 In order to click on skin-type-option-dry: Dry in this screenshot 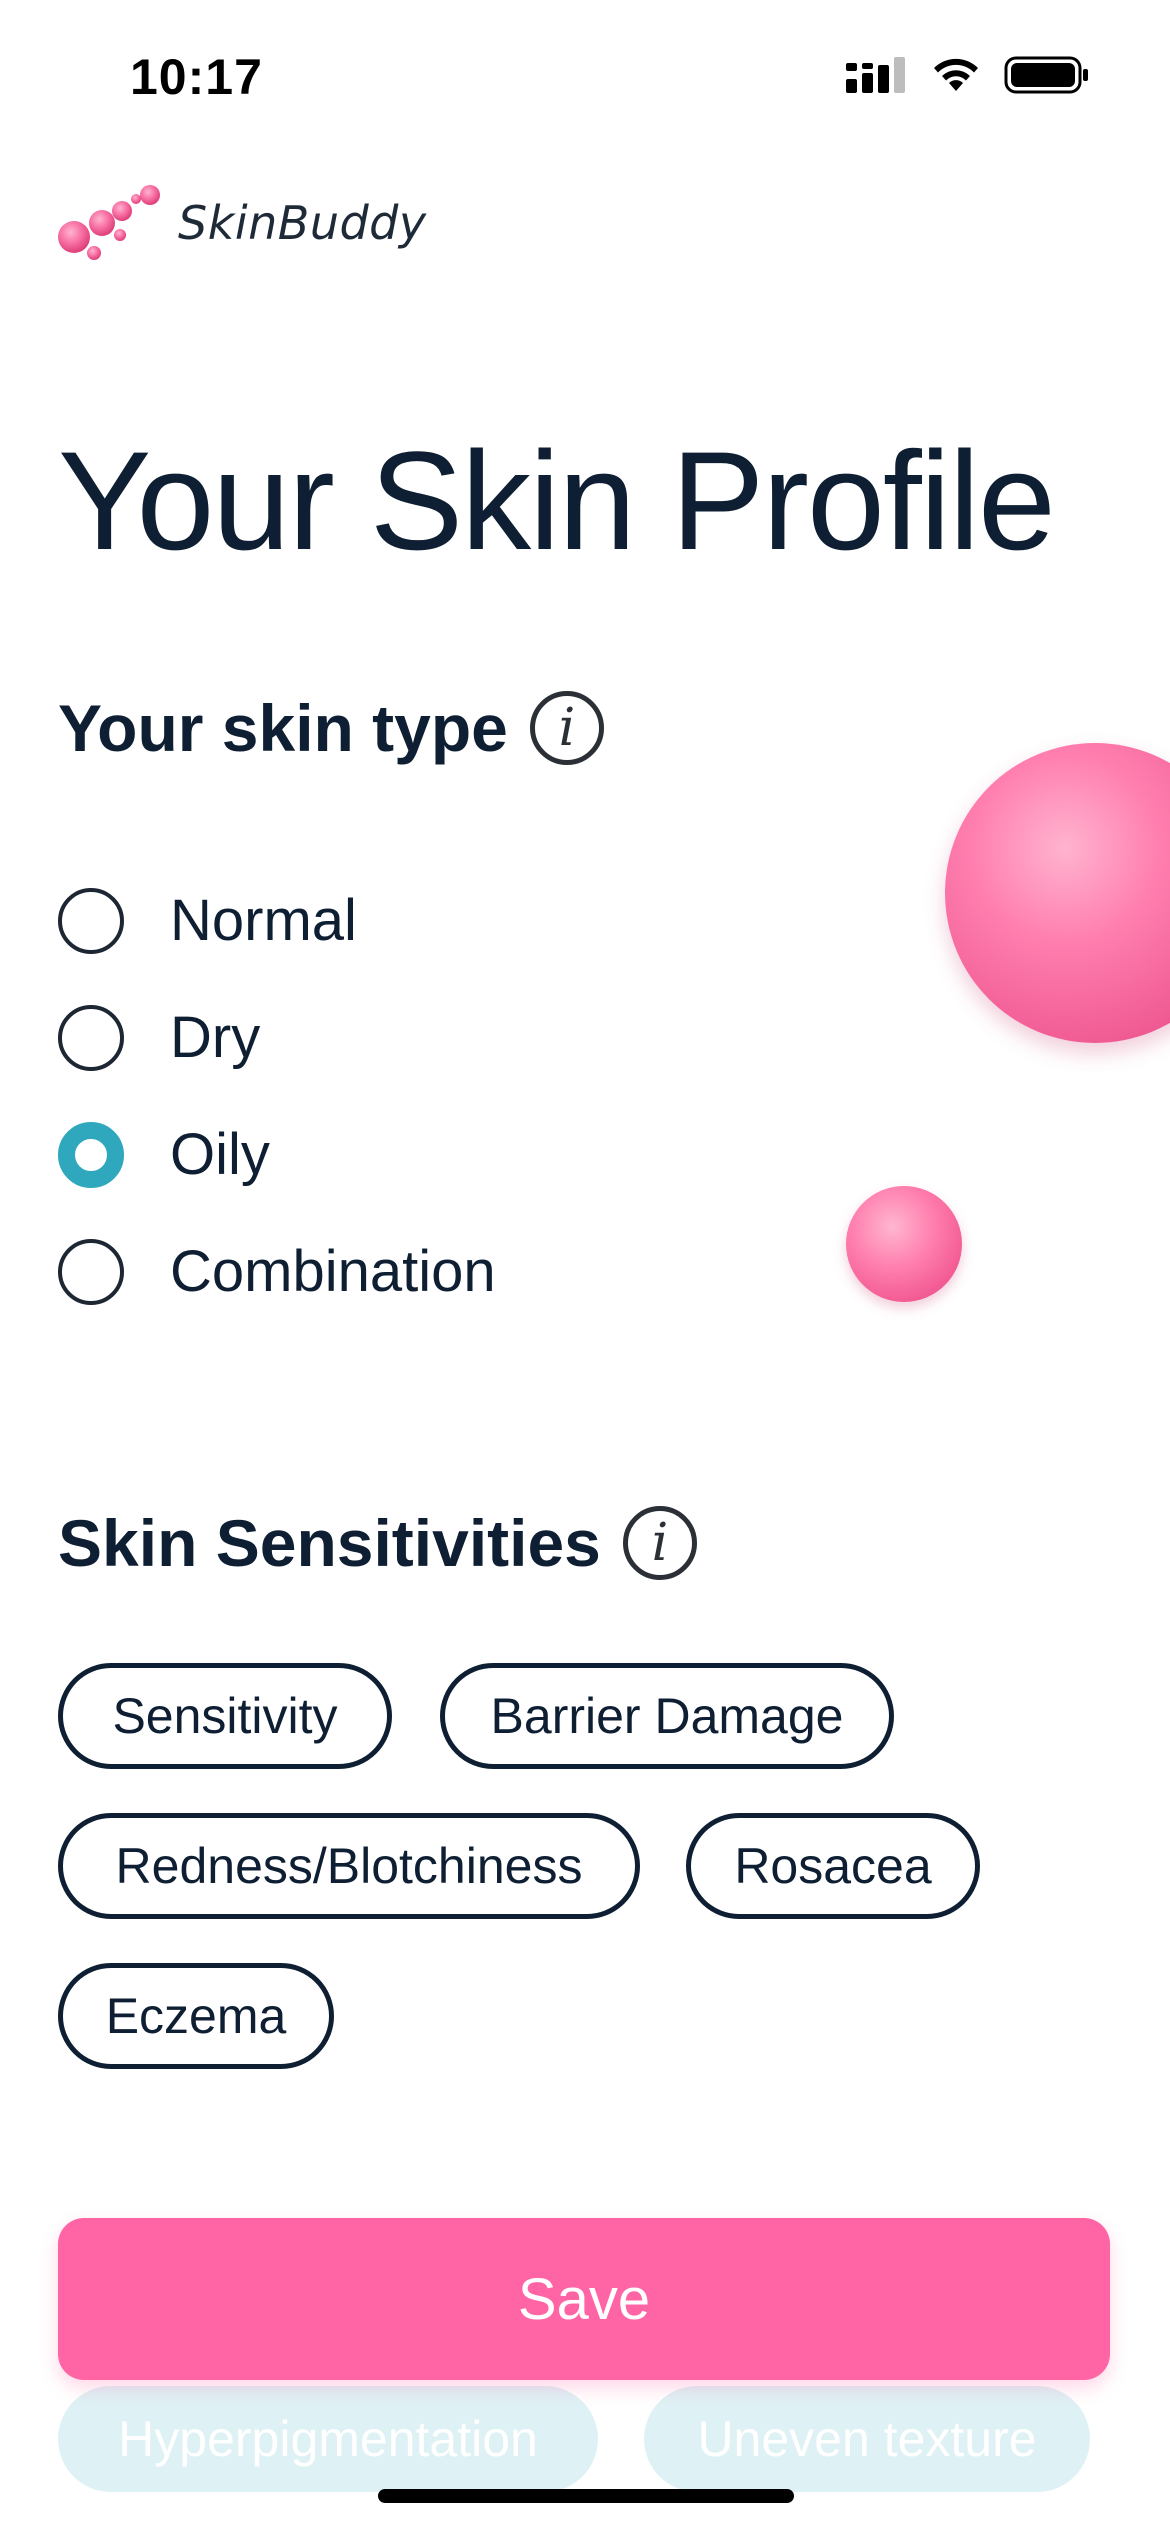, I will do `click(277, 1037)`.